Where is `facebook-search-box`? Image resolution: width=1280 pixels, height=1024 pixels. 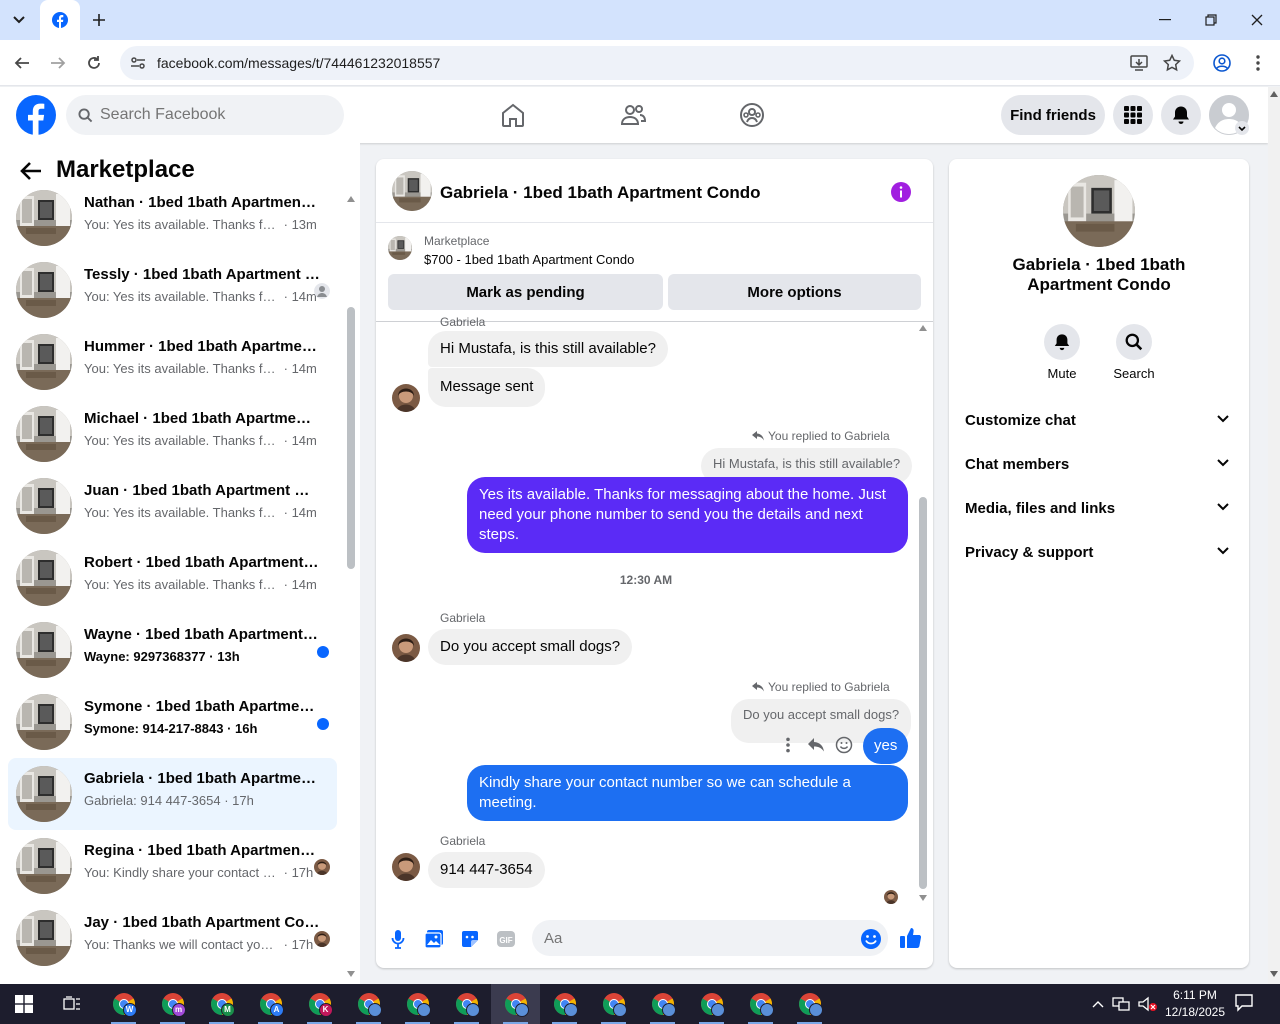
facebook-search-box is located at coordinates (205, 115).